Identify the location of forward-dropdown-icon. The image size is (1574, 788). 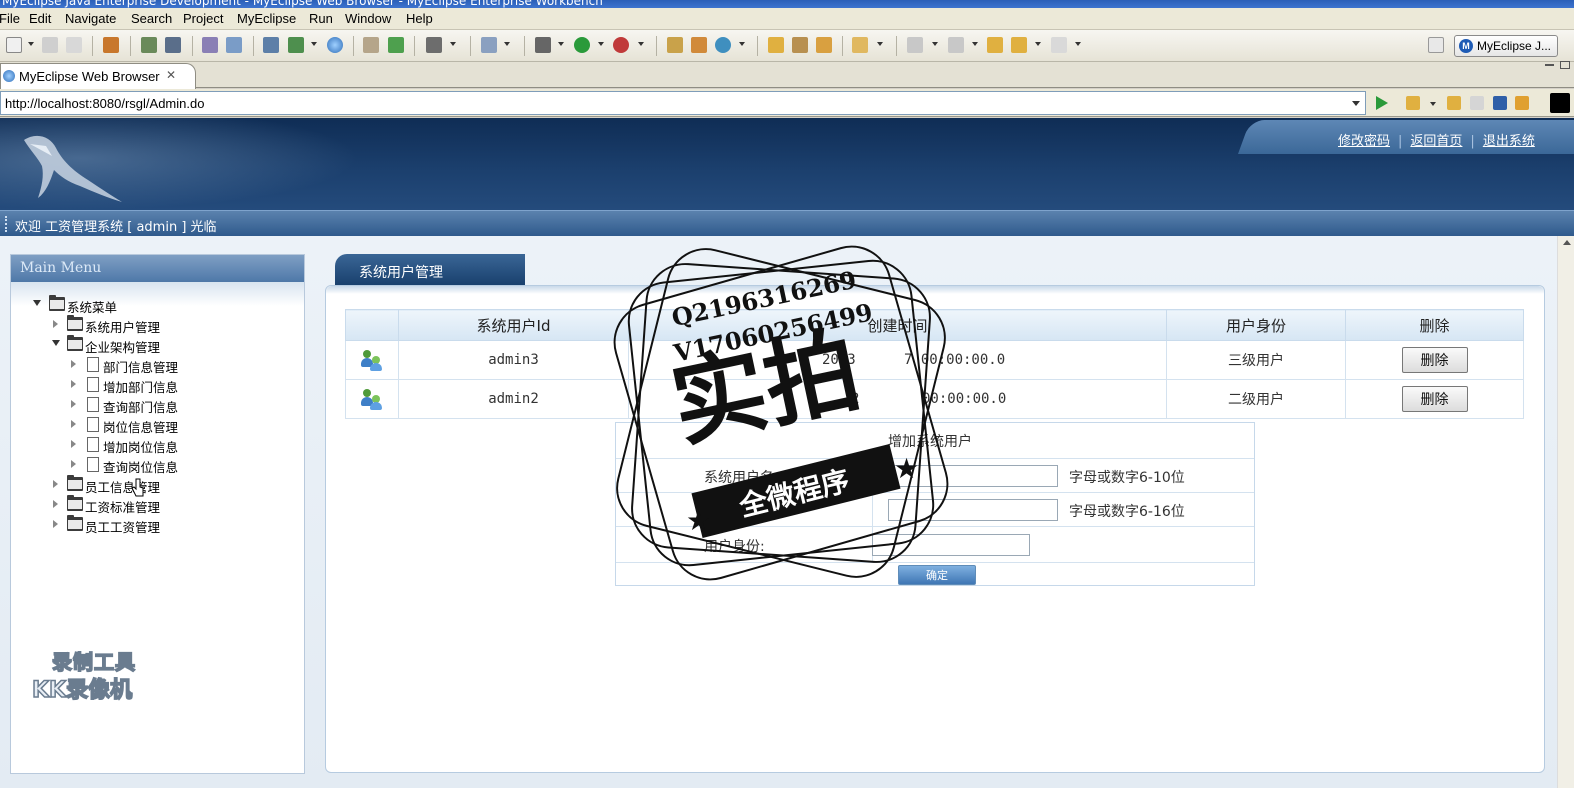
(1078, 44).